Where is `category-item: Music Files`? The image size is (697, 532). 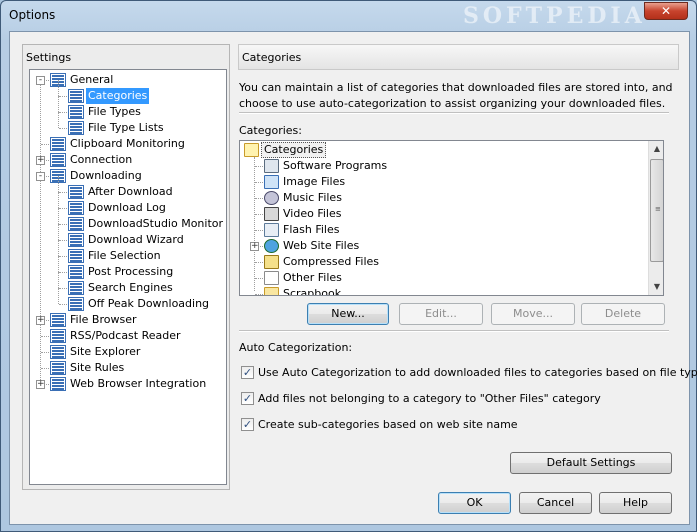
category-item: Music Files is located at coordinates (443, 198).